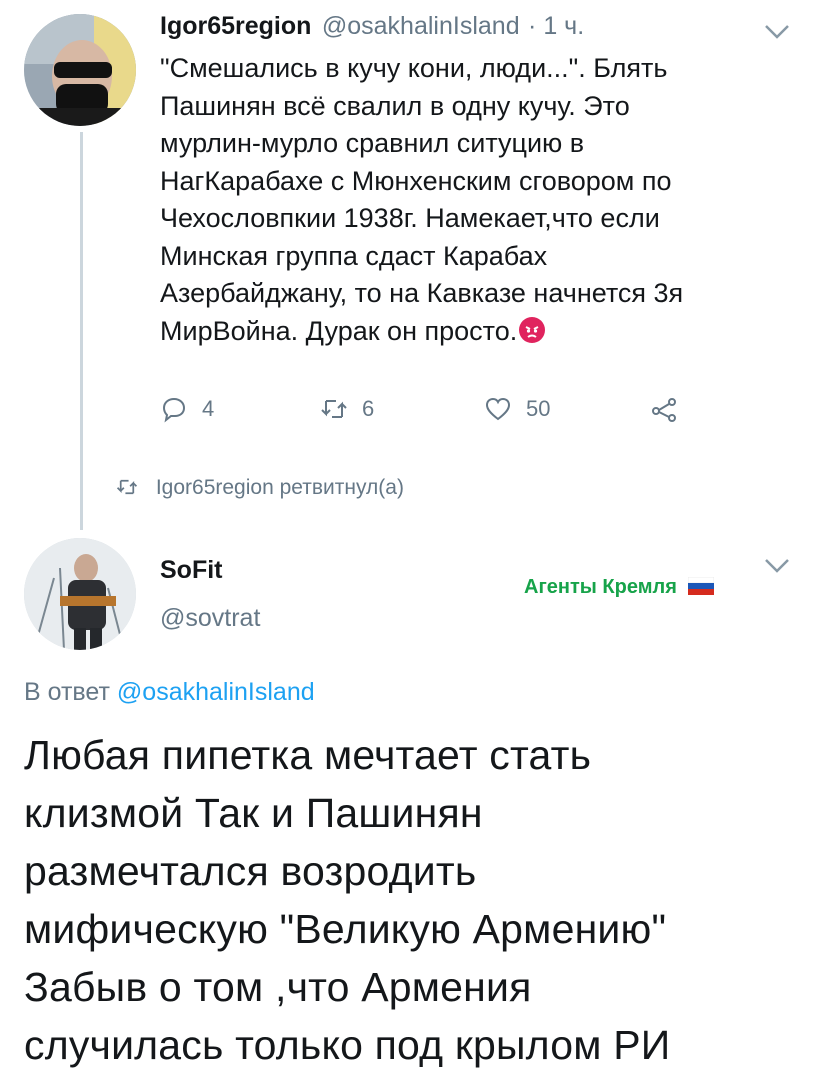 The height and width of the screenshot is (1080, 813). Describe the element at coordinates (235, 26) in the screenshot. I see `display-name: Igor65region` at that location.